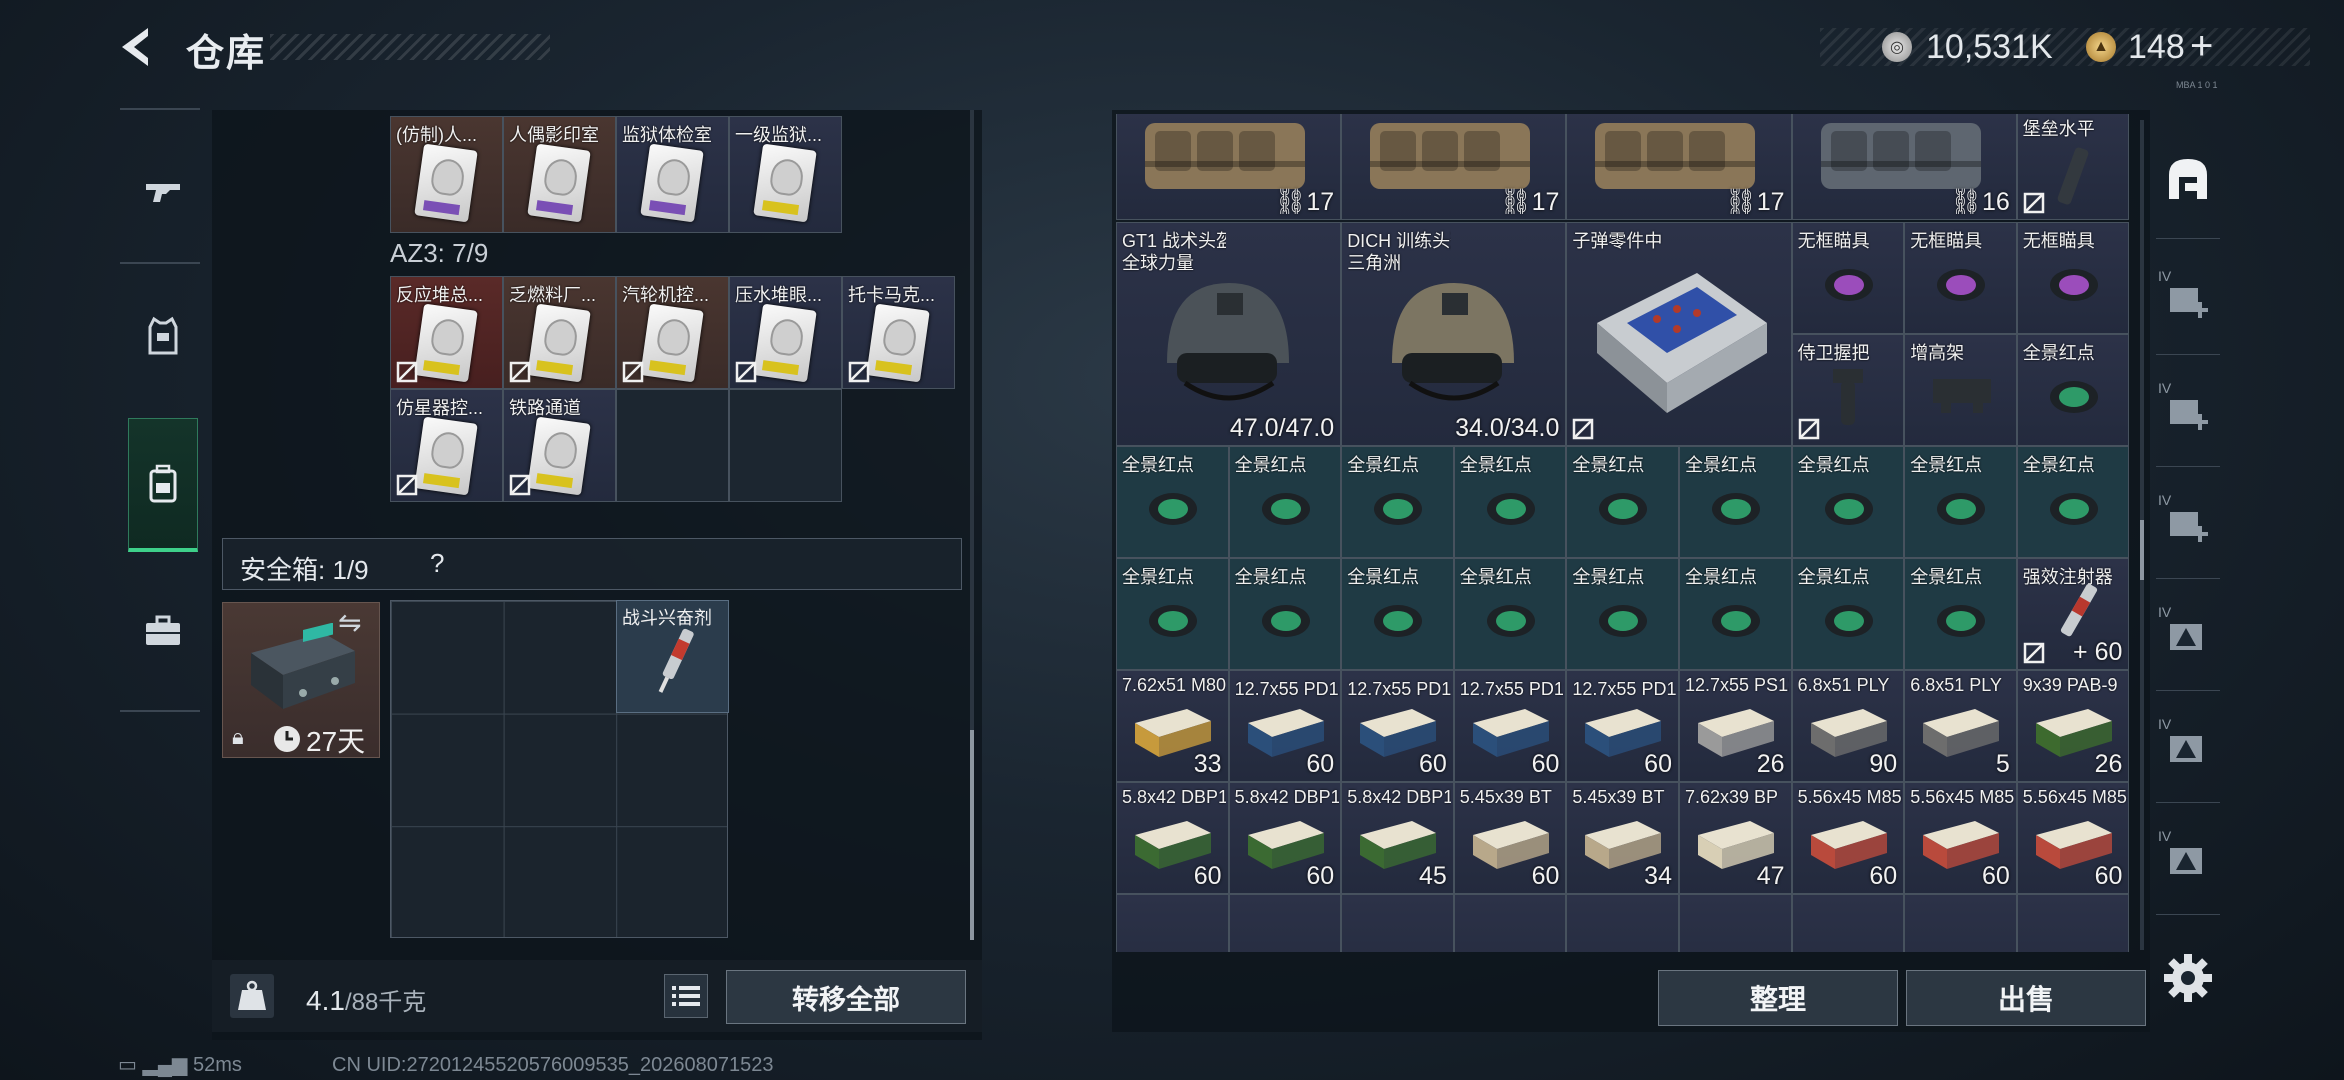 This screenshot has height=1080, width=2344. What do you see at coordinates (1510, 838) in the screenshot?
I see `ammo-item: 5.45x39 BT 60` at bounding box center [1510, 838].